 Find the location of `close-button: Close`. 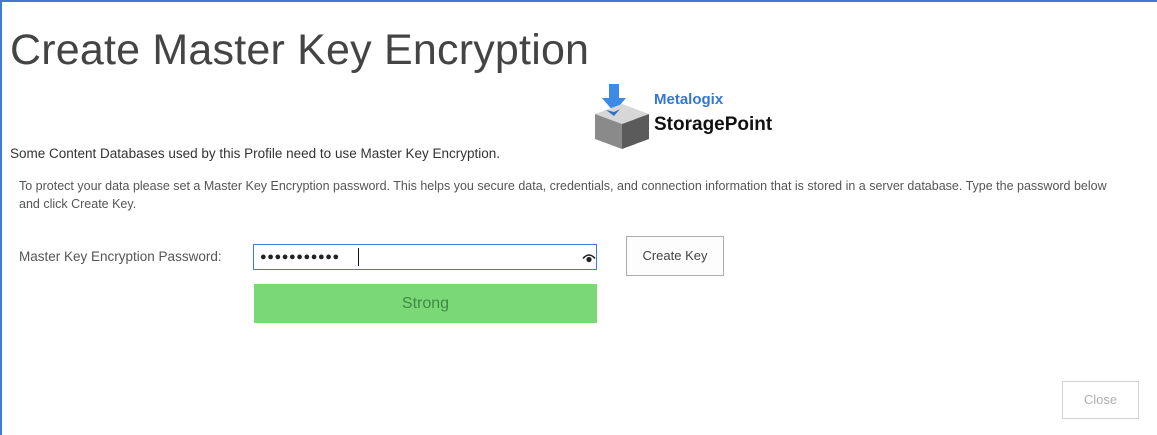

close-button: Close is located at coordinates (1100, 400).